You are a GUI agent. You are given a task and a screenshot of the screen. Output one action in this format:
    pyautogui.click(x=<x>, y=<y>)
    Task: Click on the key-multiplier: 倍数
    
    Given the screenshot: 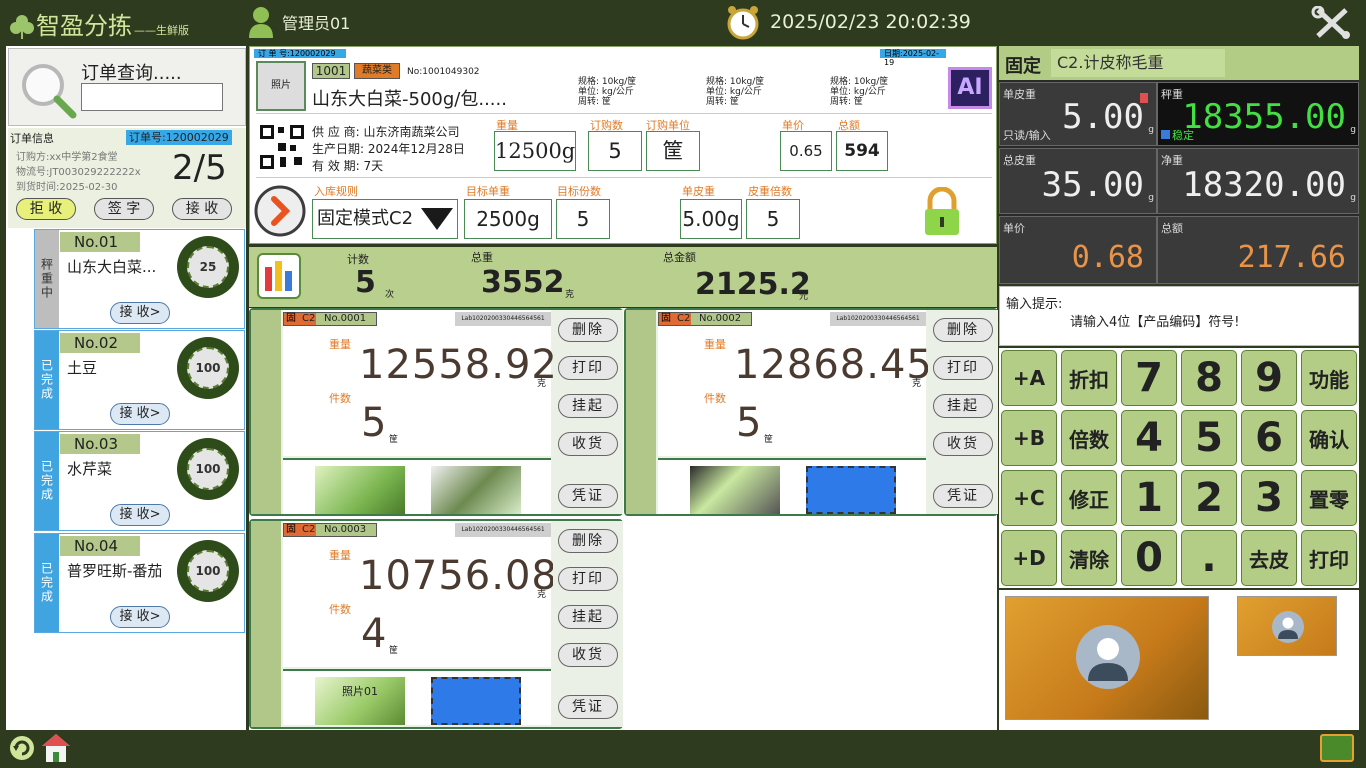 What is the action you would take?
    pyautogui.click(x=1089, y=438)
    